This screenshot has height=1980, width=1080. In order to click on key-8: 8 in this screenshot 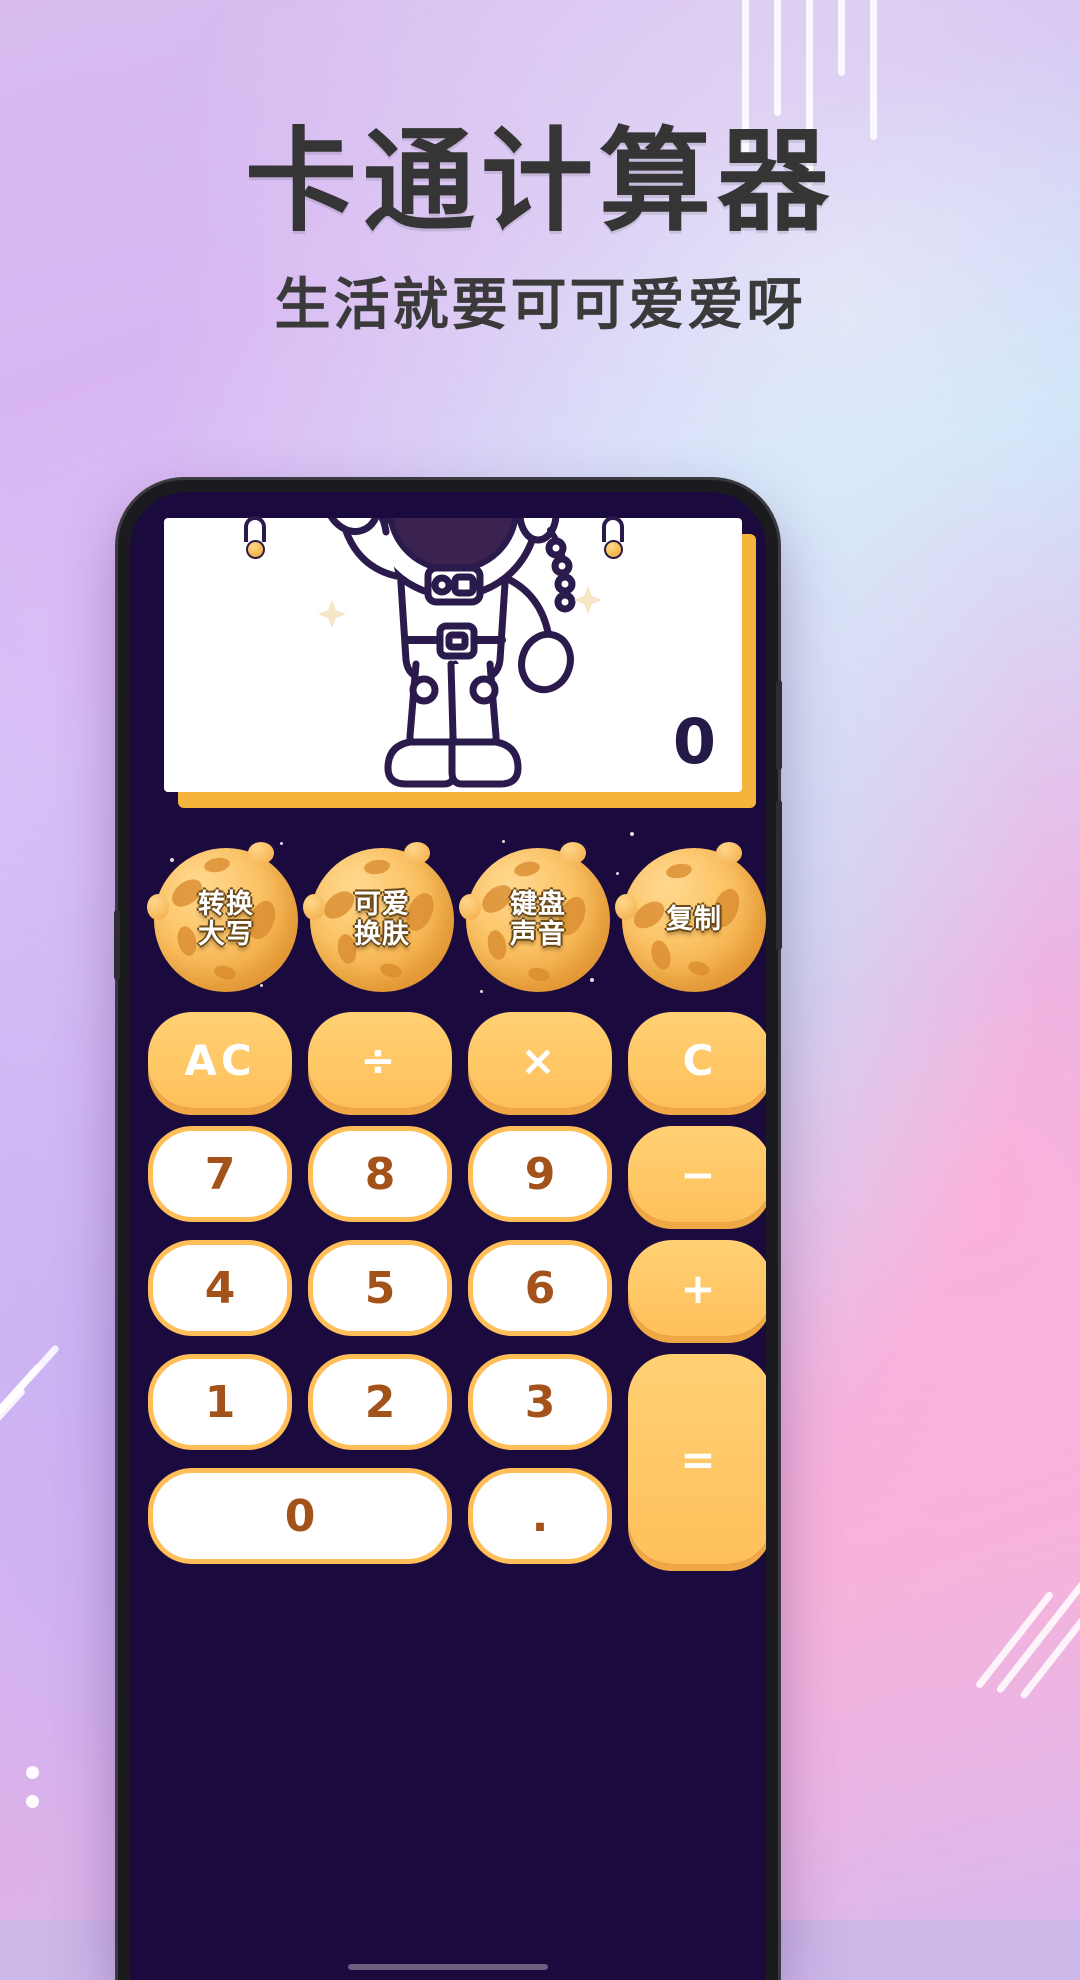, I will do `click(380, 1174)`.